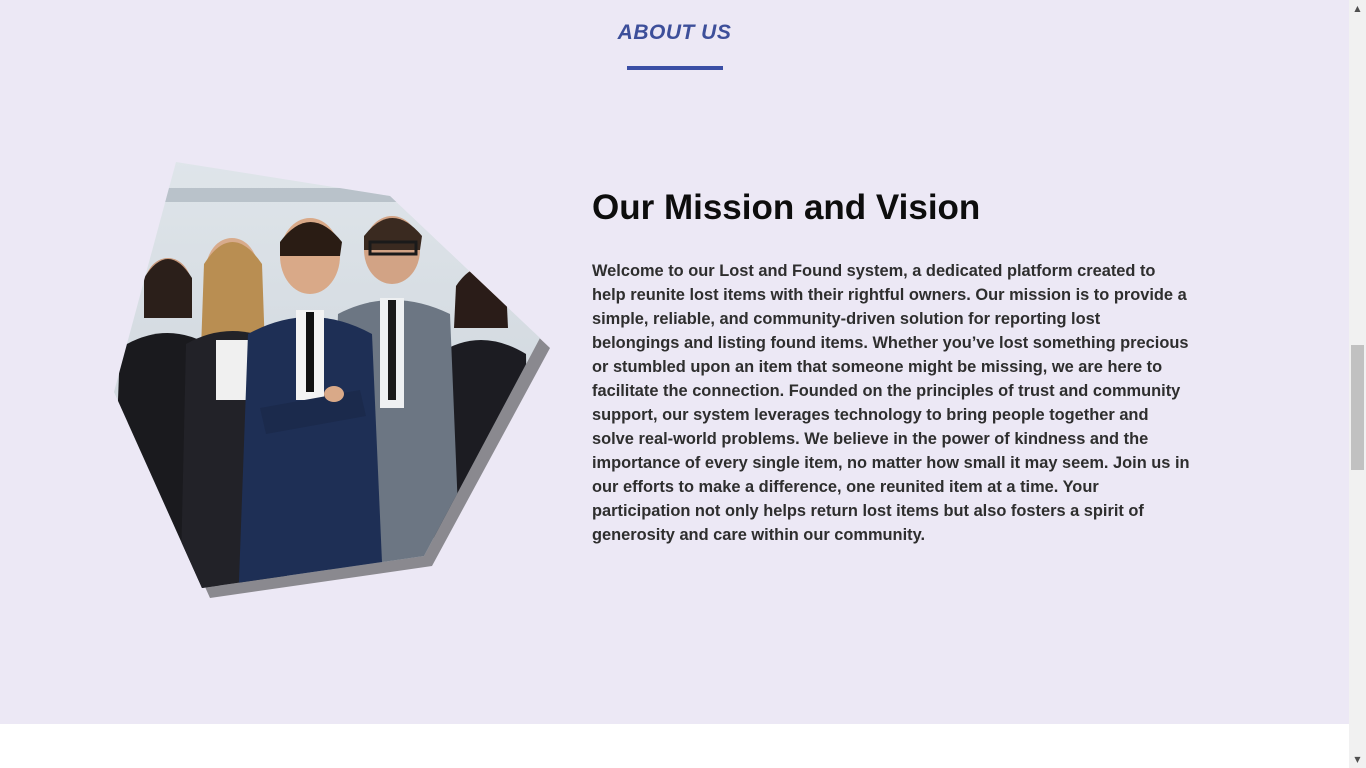 This screenshot has height=768, width=1366. Describe the element at coordinates (1357, 8) in the screenshot. I see `triangle-up-icon: ▲` at that location.